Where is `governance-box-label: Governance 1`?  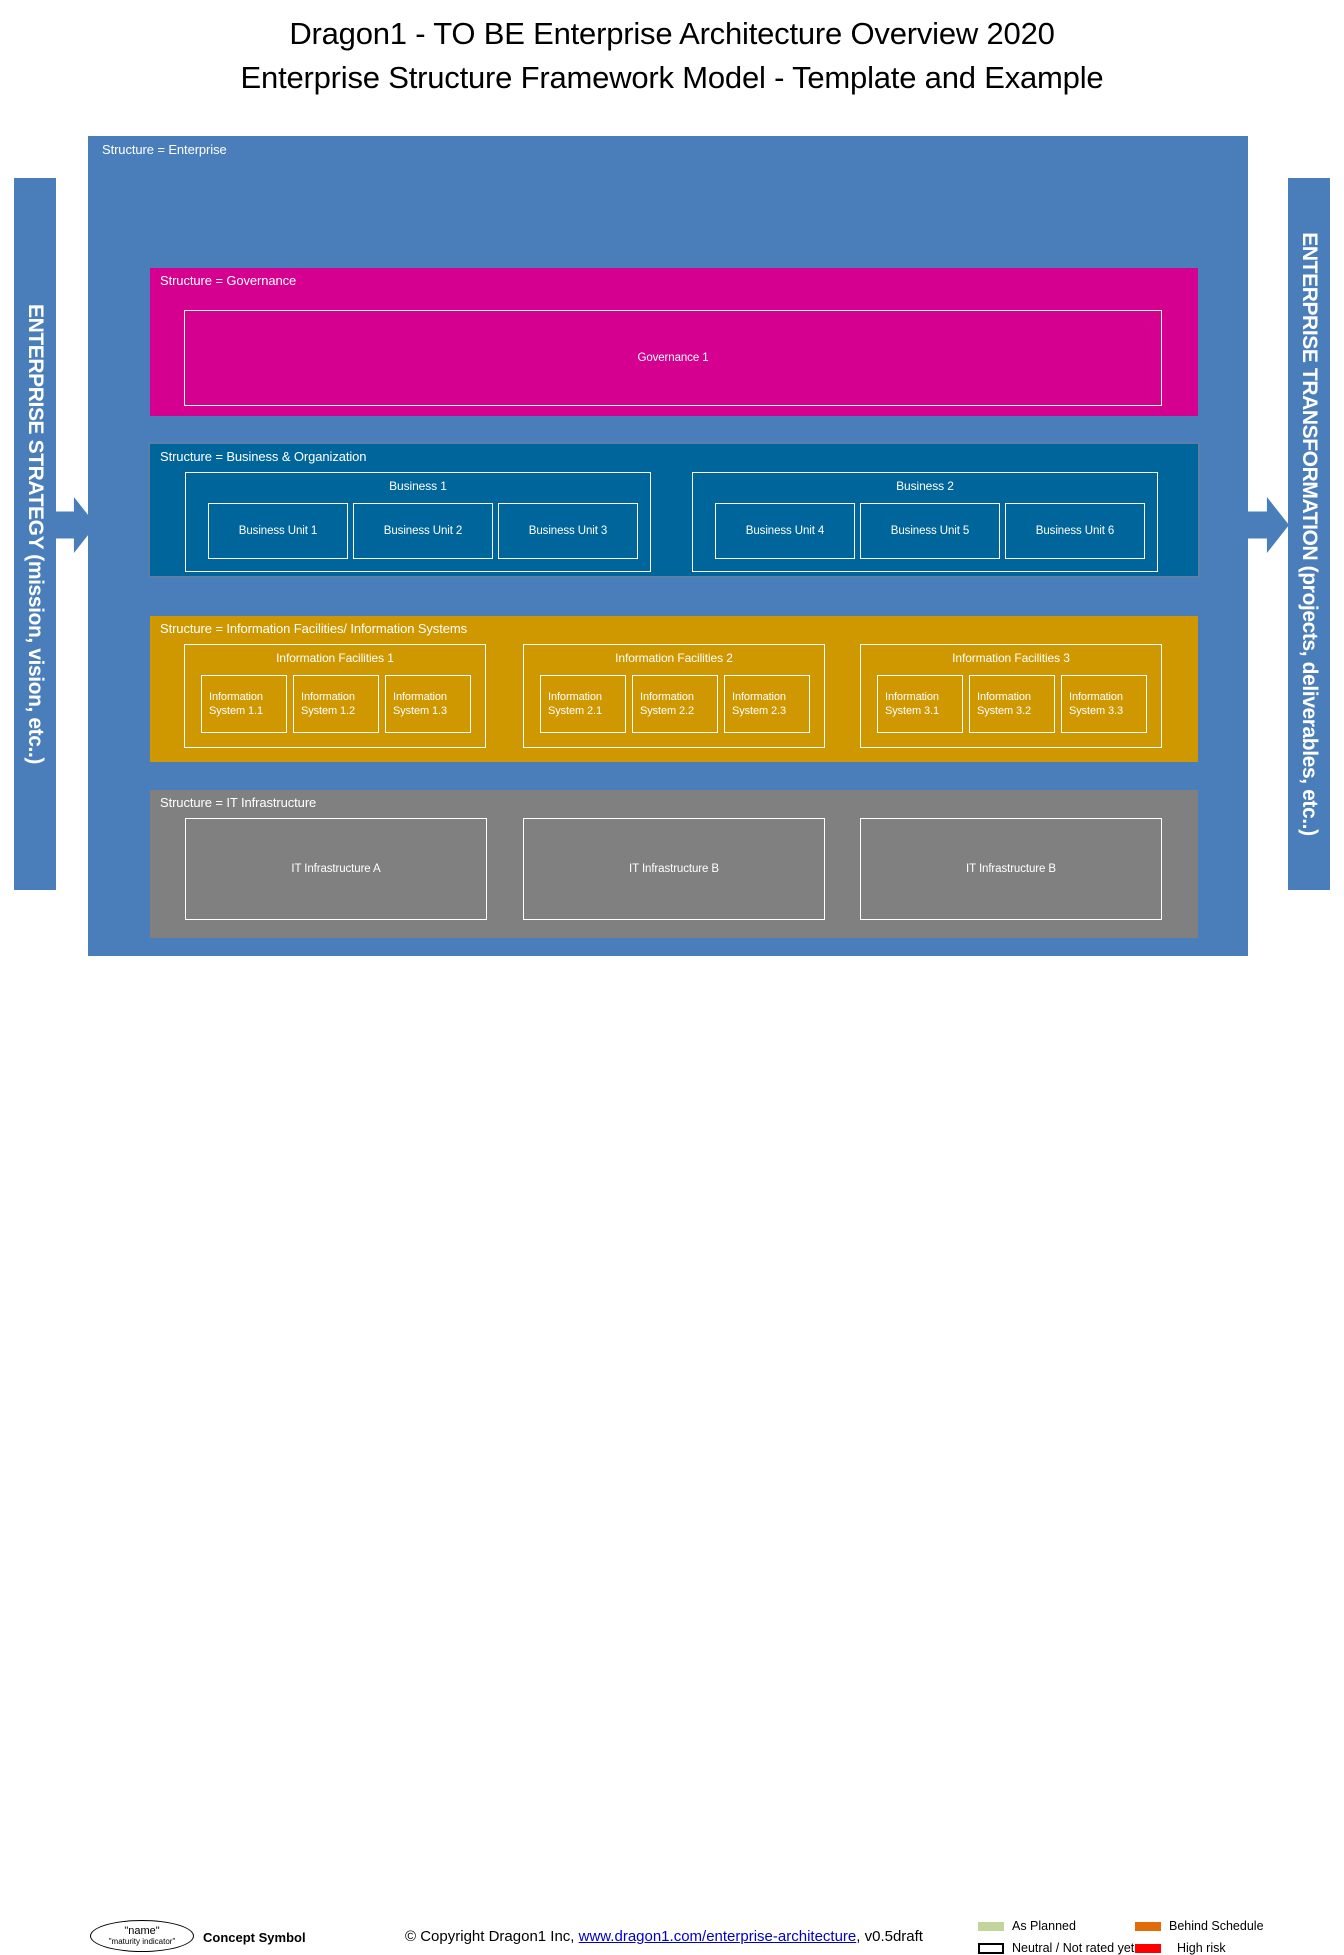
governance-box-label: Governance 1 is located at coordinates (673, 358).